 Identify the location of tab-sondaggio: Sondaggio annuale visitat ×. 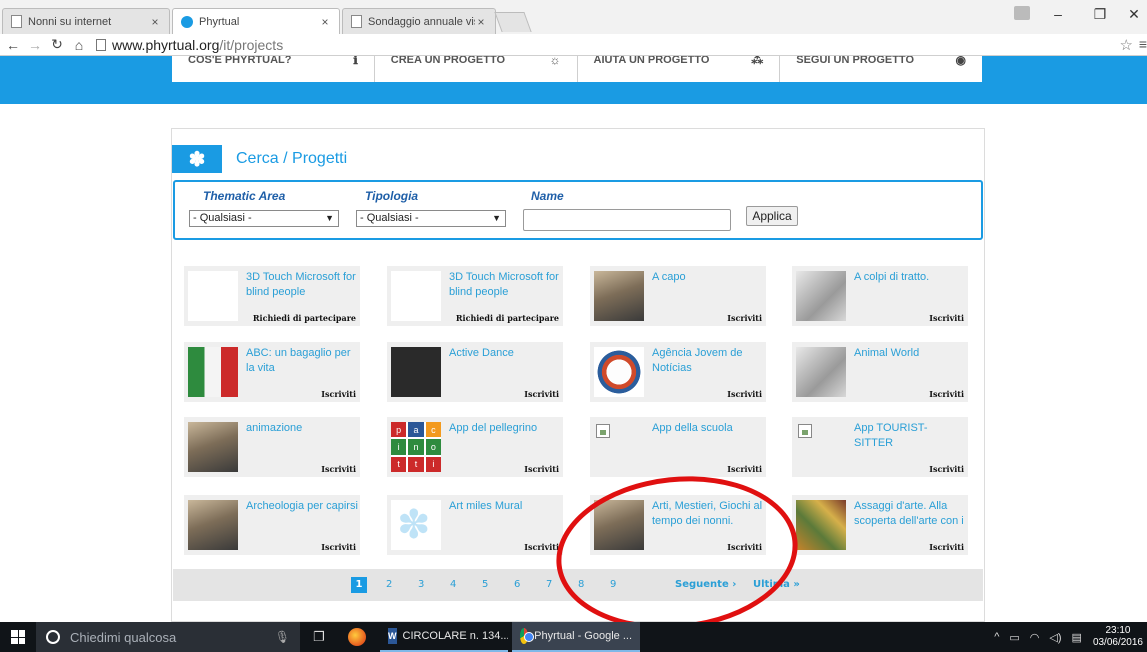
(419, 21).